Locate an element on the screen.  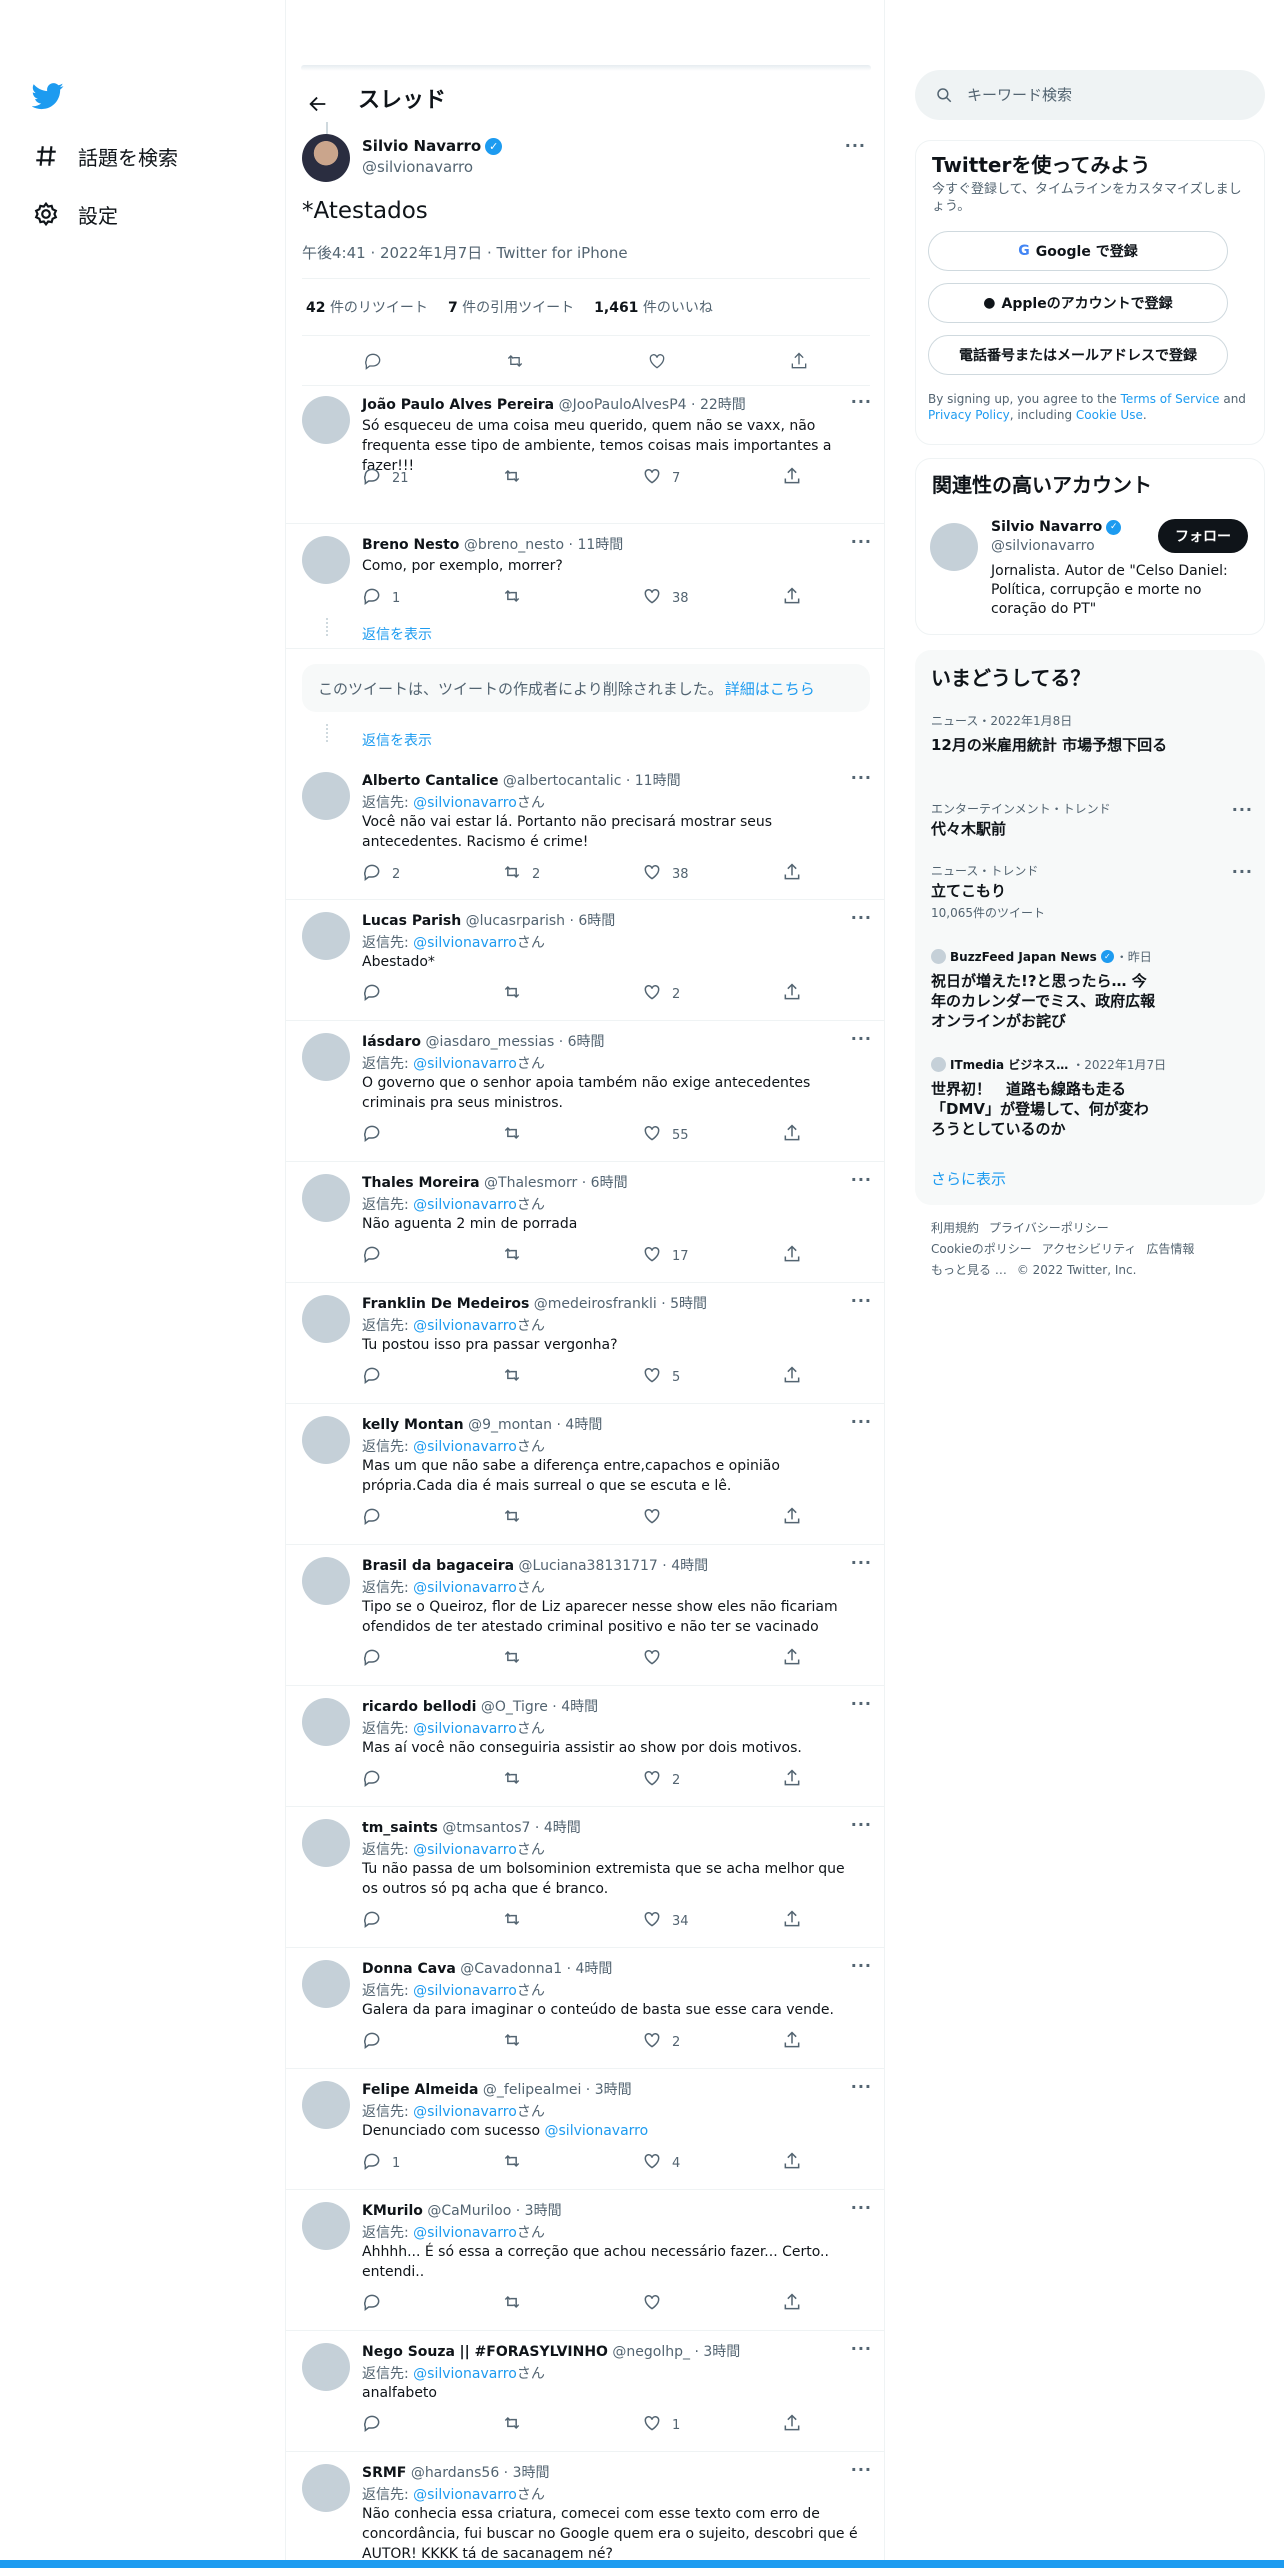
like-button: 1 is located at coordinates (697, 2425).